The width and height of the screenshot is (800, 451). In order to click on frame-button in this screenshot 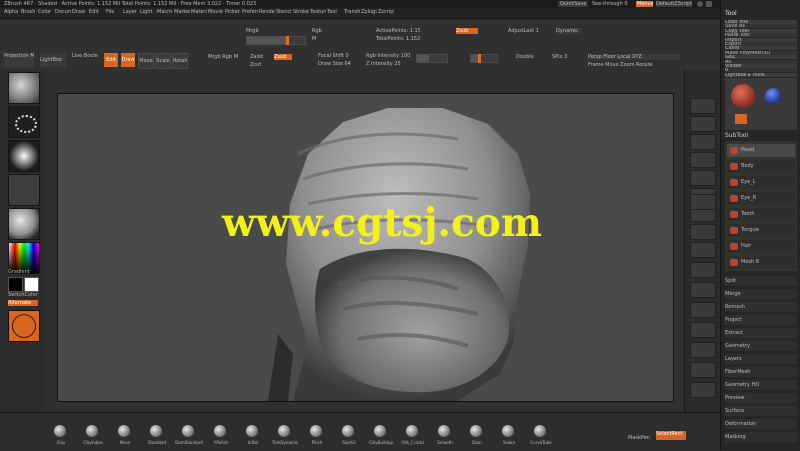, I will do `click(703, 270)`.